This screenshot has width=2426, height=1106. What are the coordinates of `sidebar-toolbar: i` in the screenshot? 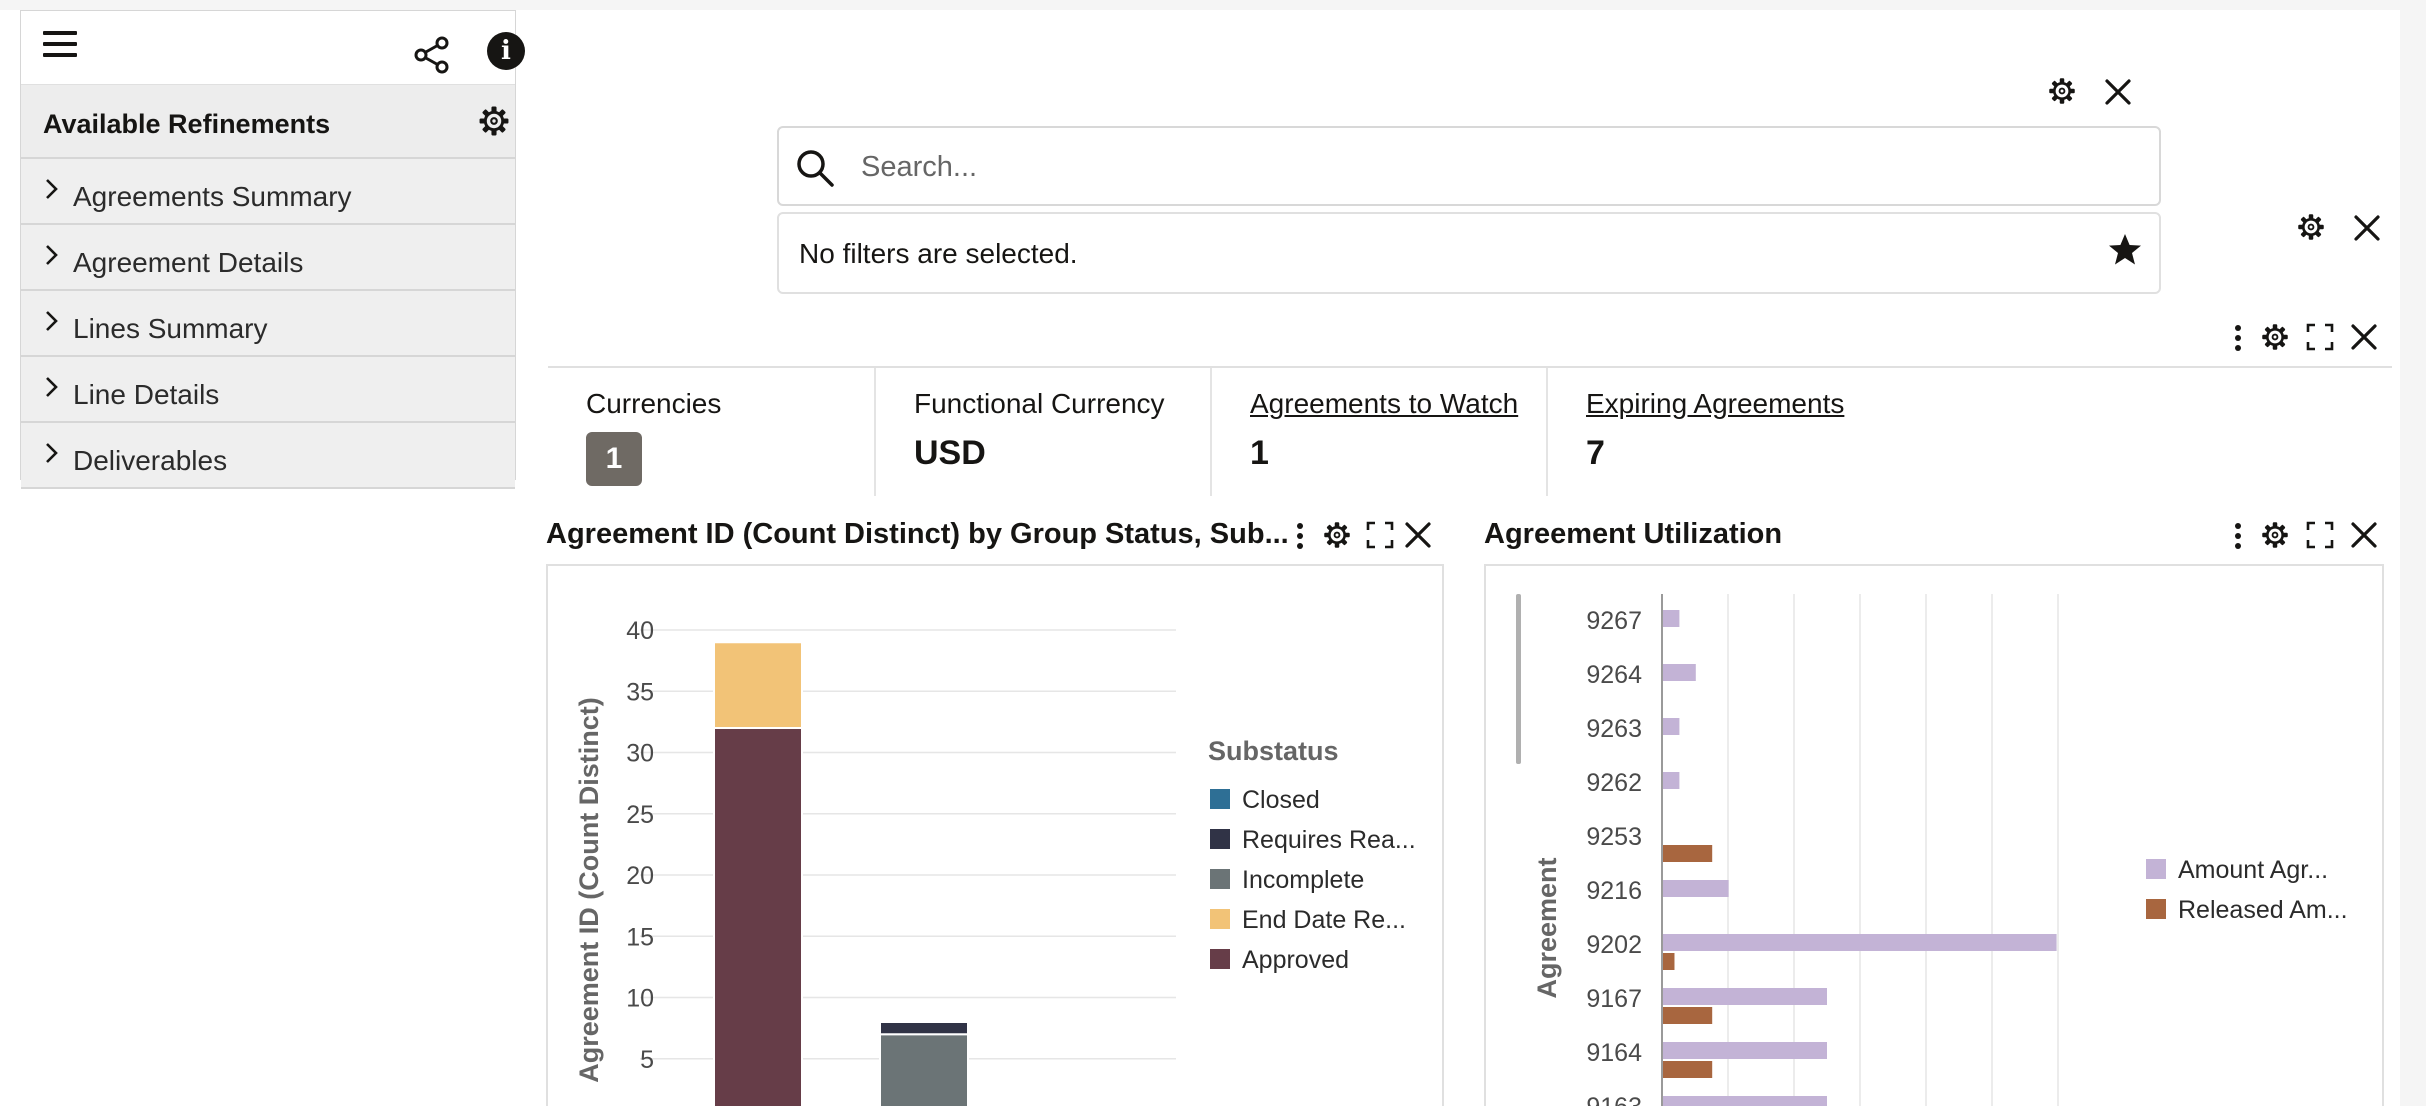 It's located at (273, 48).